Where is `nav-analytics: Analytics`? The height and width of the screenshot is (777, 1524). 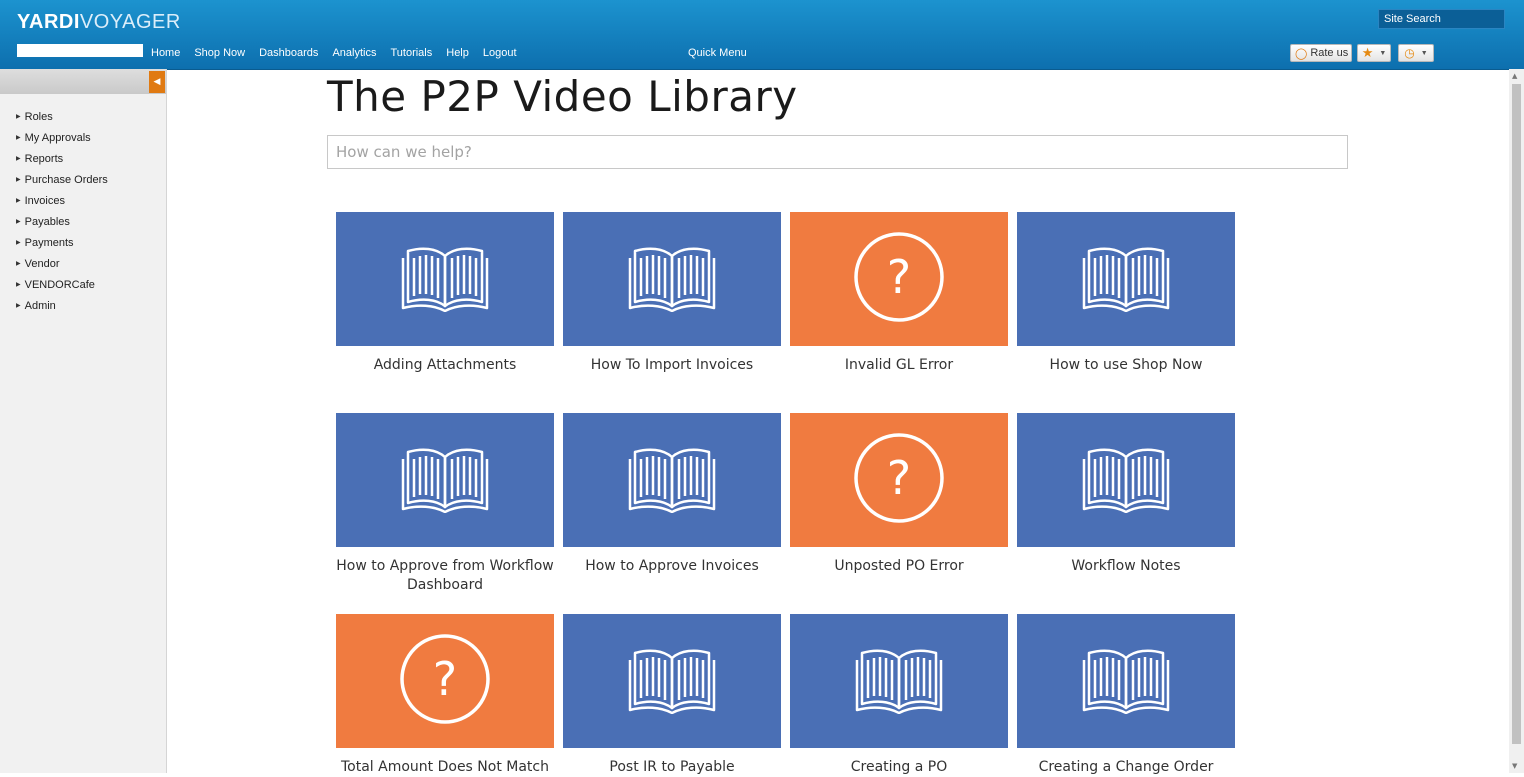 nav-analytics: Analytics is located at coordinates (354, 53).